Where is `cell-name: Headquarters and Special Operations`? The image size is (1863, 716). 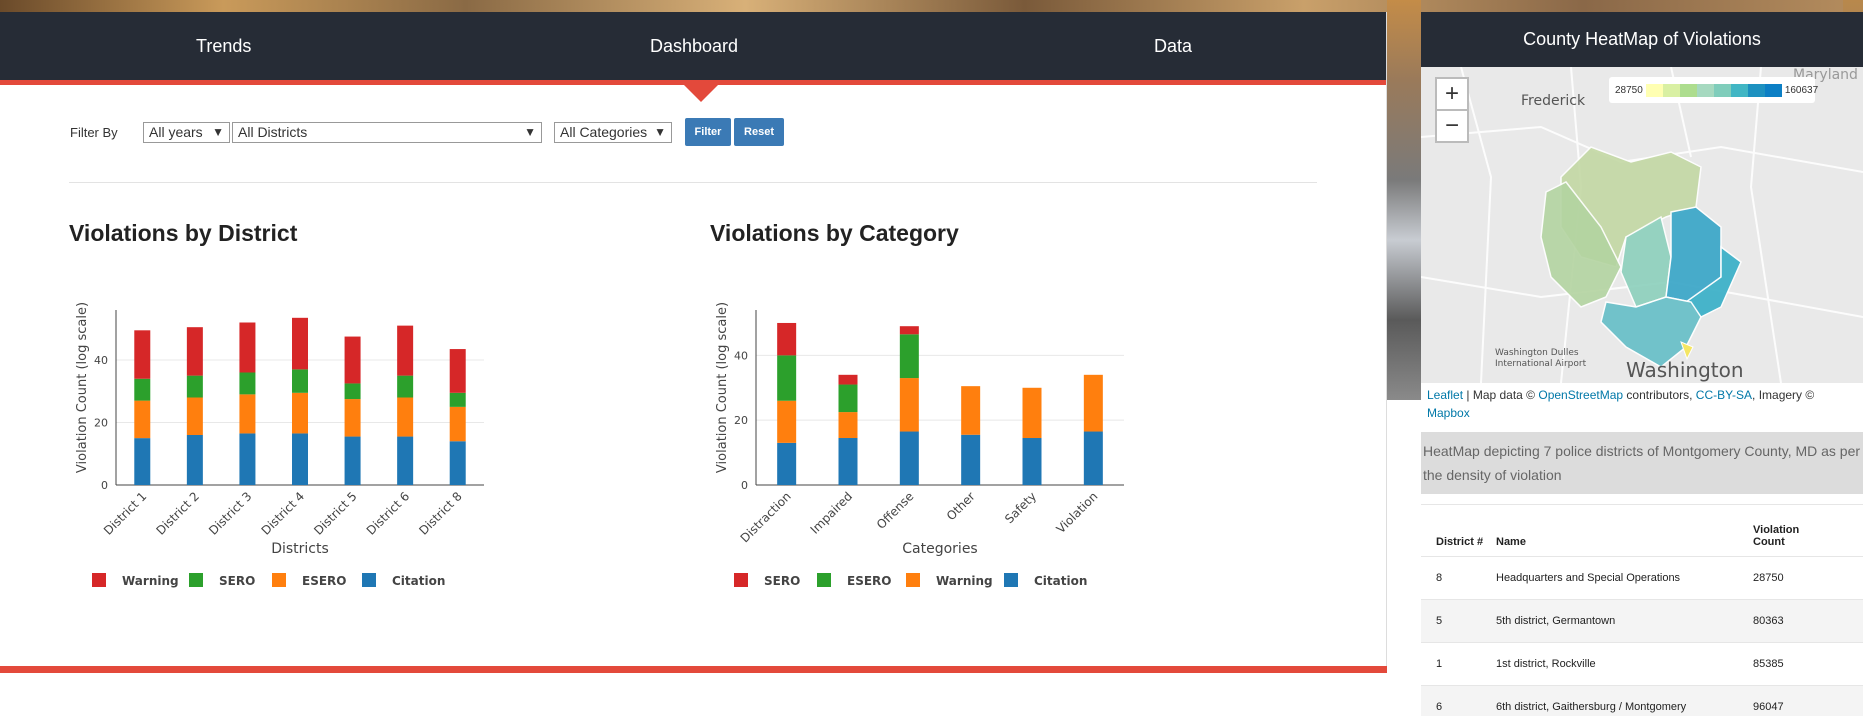
cell-name: Headquarters and Special Operations is located at coordinates (1588, 578).